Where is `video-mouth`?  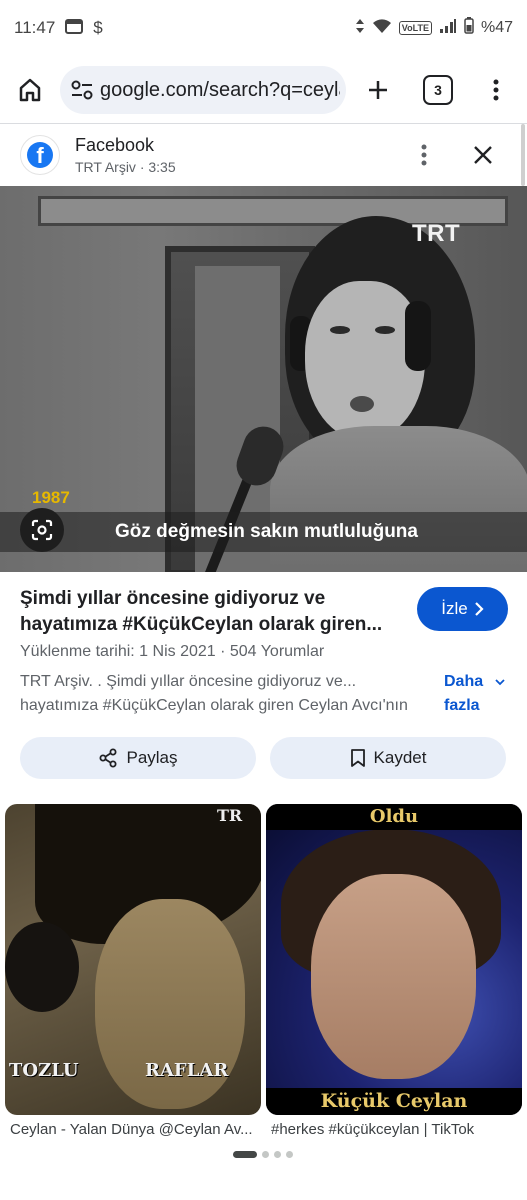
video-mouth is located at coordinates (362, 404).